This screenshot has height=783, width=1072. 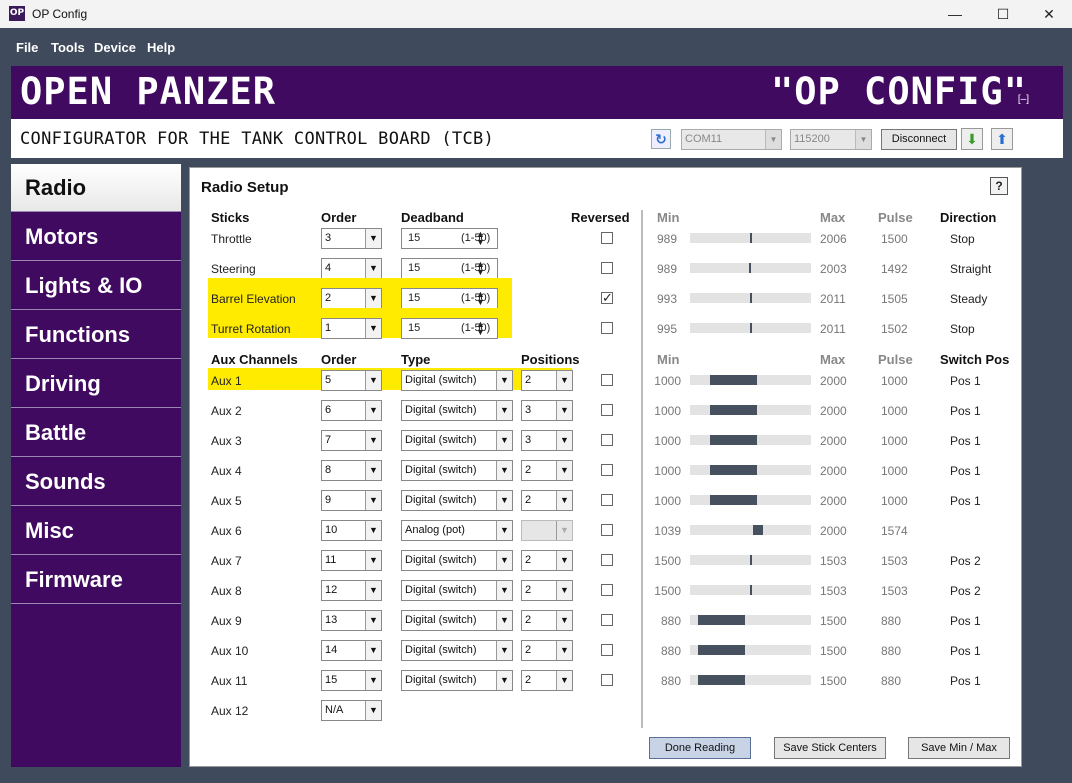 What do you see at coordinates (351, 560) in the screenshot?
I see `aux-order-select: 11 ▼` at bounding box center [351, 560].